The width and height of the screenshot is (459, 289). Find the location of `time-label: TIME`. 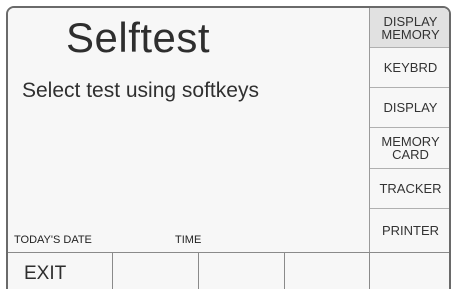

time-label: TIME is located at coordinates (188, 240).